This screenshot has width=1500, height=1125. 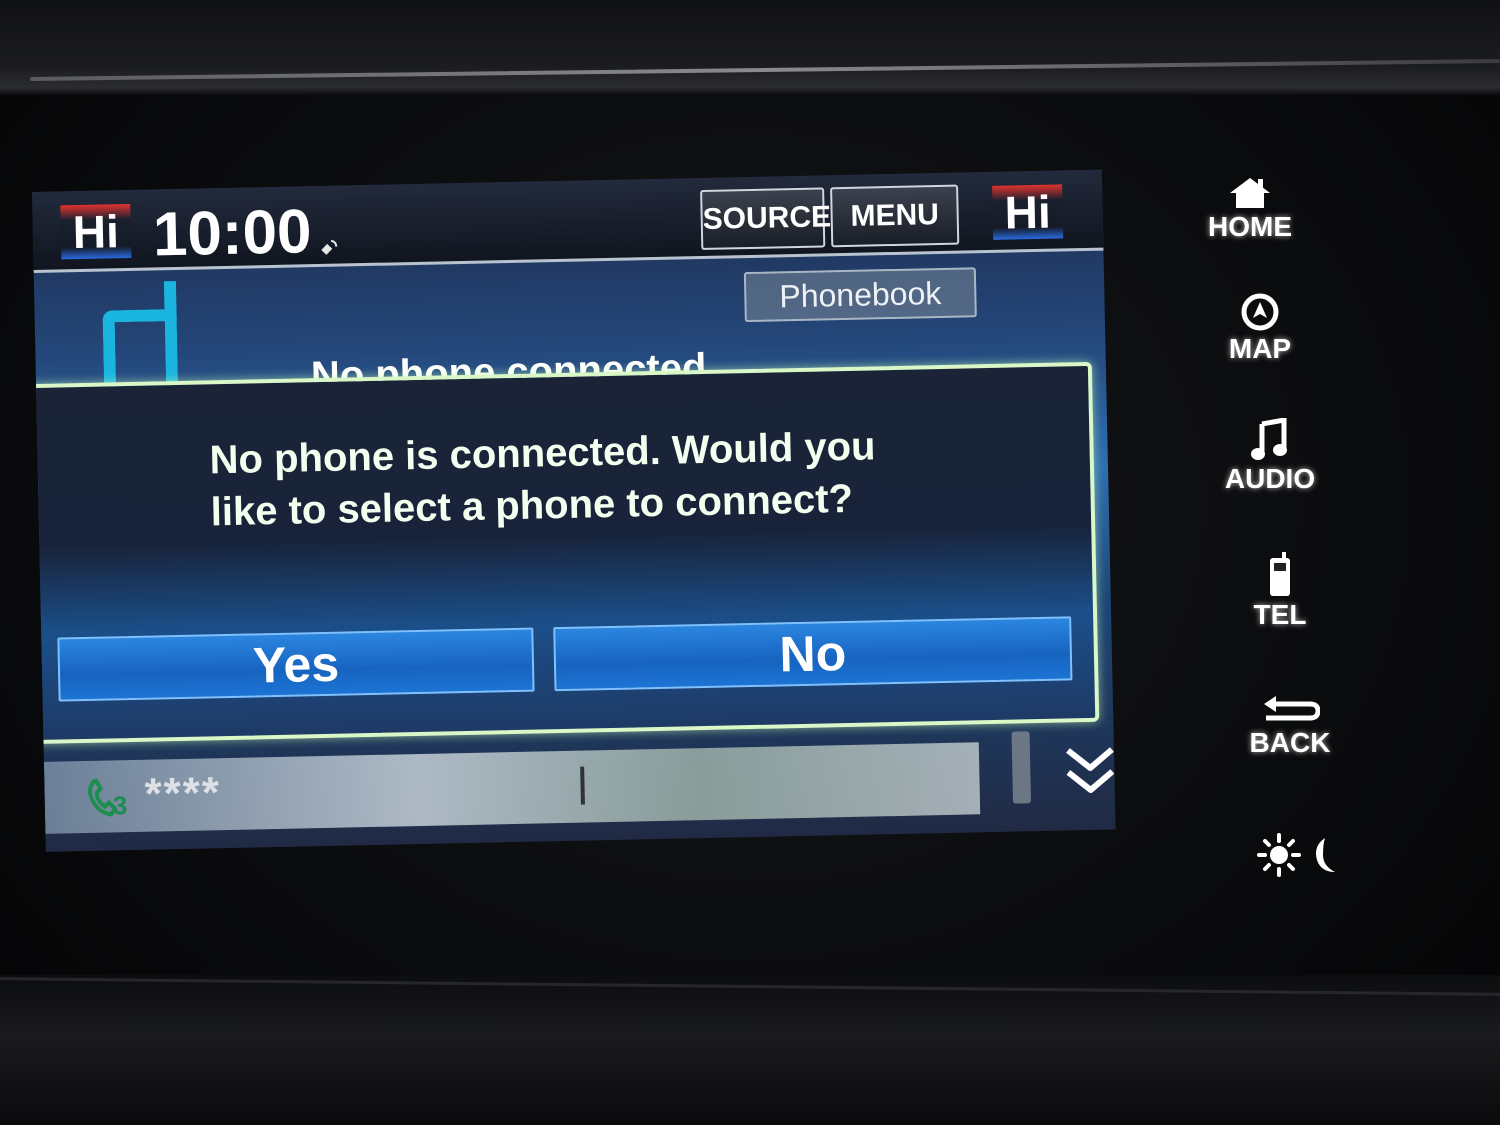 What do you see at coordinates (1028, 212) in the screenshot?
I see `climate-hi-right-badge: Hi` at bounding box center [1028, 212].